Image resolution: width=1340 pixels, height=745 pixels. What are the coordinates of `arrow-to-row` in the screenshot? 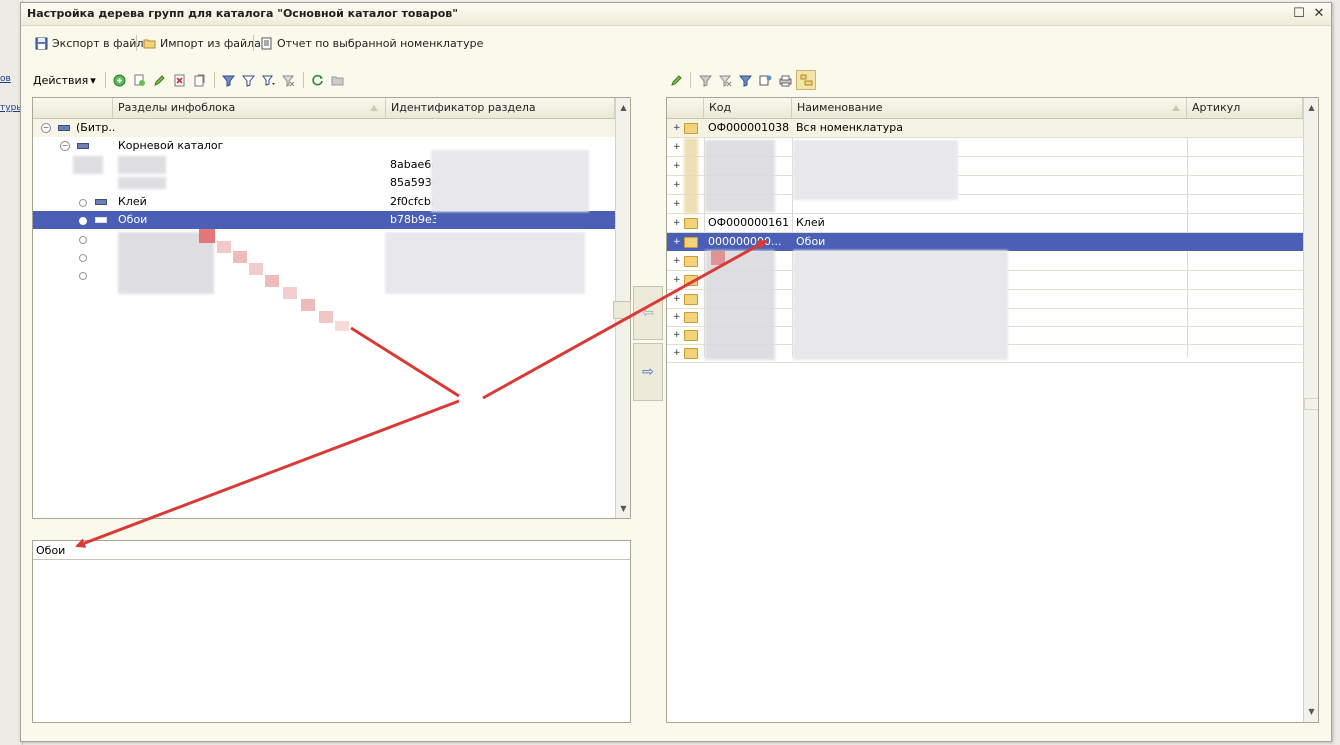 It's located at (625, 319).